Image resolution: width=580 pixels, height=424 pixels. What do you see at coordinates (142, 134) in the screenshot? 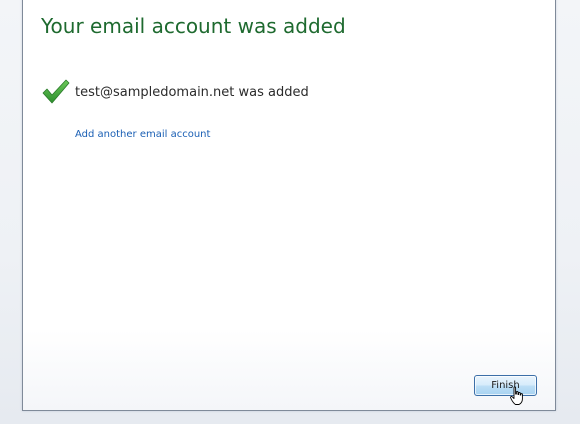
I see `add-another-account-link: Add another email account` at bounding box center [142, 134].